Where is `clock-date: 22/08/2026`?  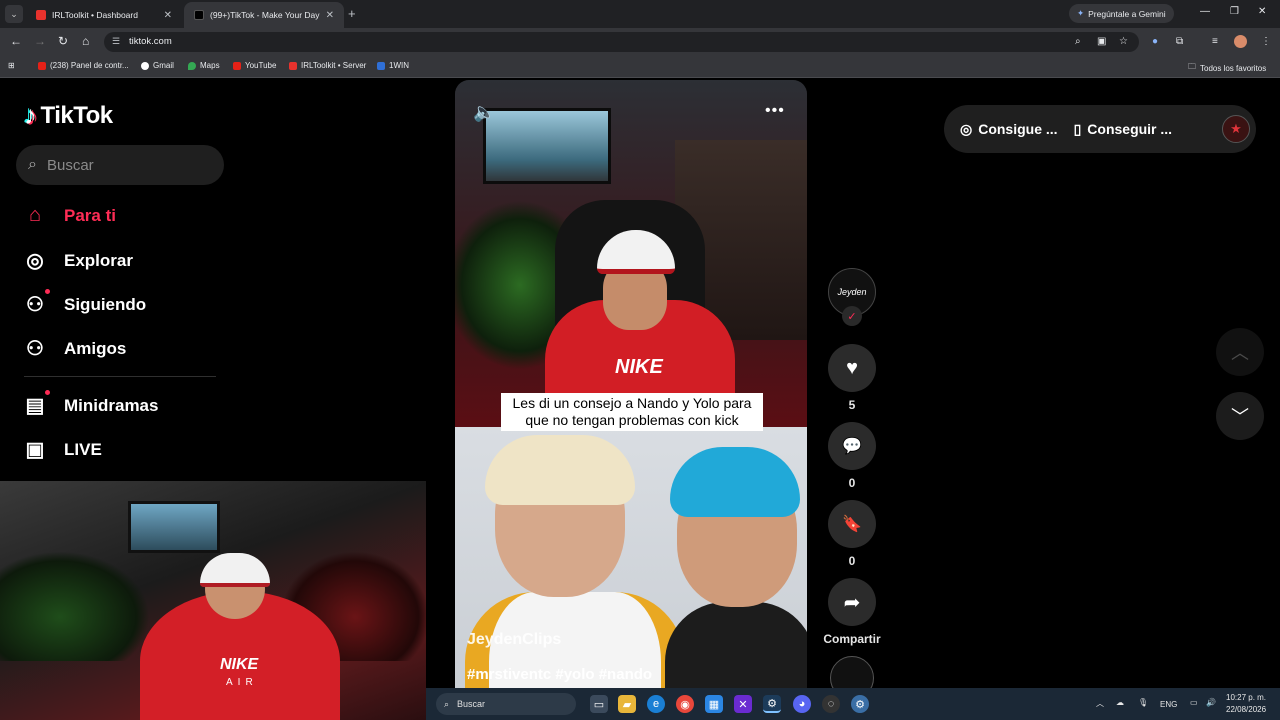
clock-date: 22/08/2026 is located at coordinates (1246, 709).